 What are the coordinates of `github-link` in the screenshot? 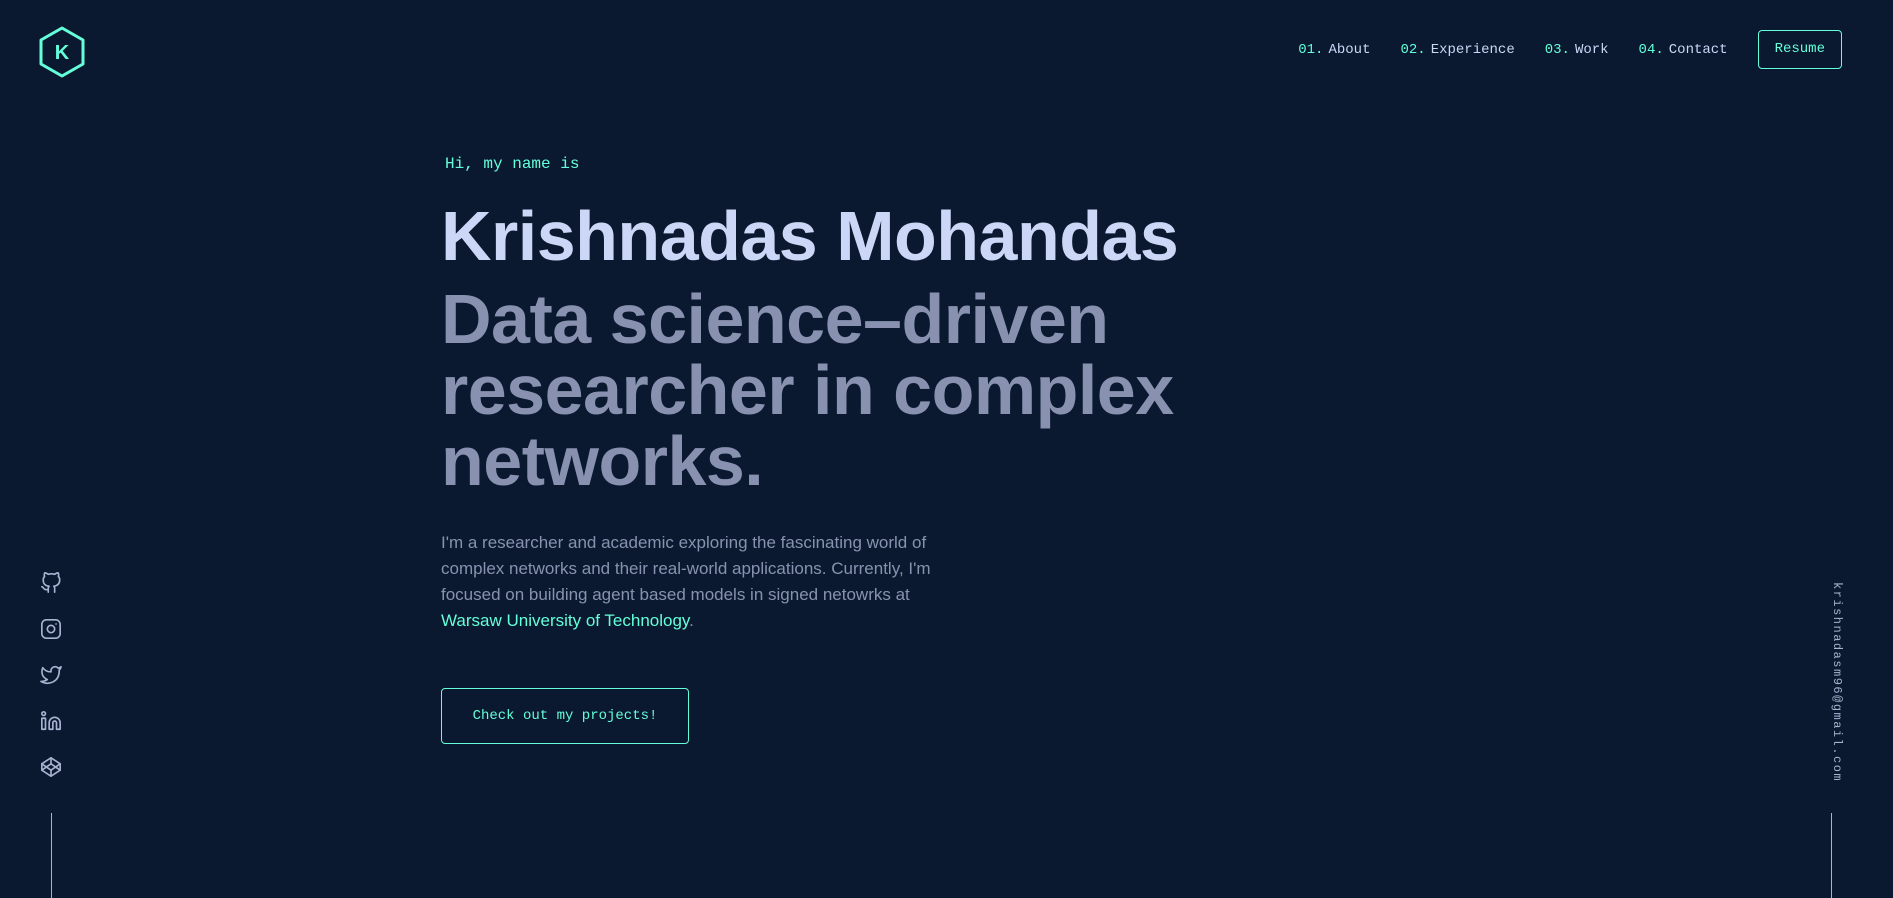 It's located at (51, 583).